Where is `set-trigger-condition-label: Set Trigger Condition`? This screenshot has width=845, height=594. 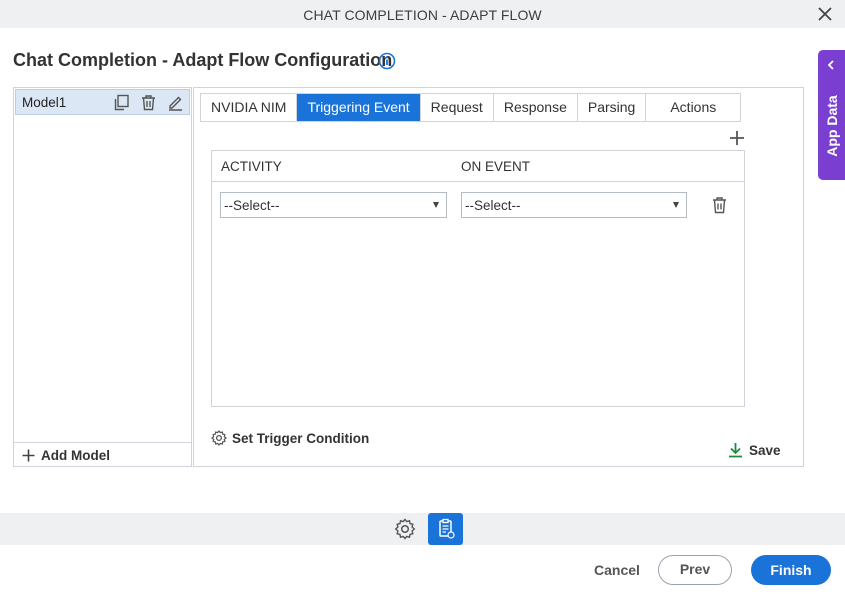 set-trigger-condition-label: Set Trigger Condition is located at coordinates (301, 438).